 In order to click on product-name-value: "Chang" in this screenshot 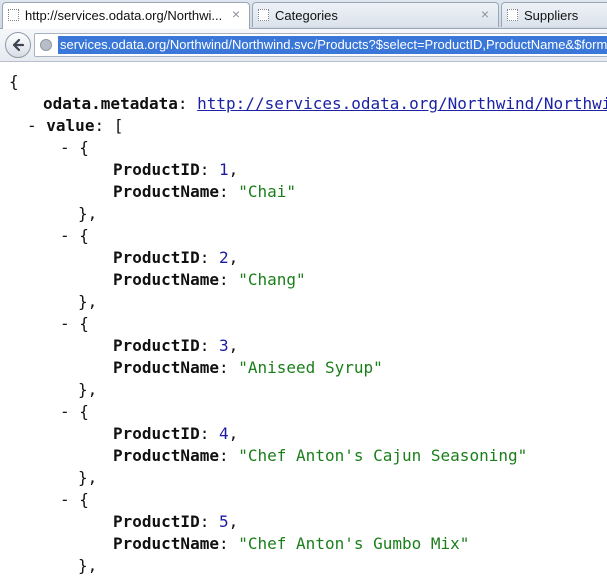, I will do `click(272, 279)`.